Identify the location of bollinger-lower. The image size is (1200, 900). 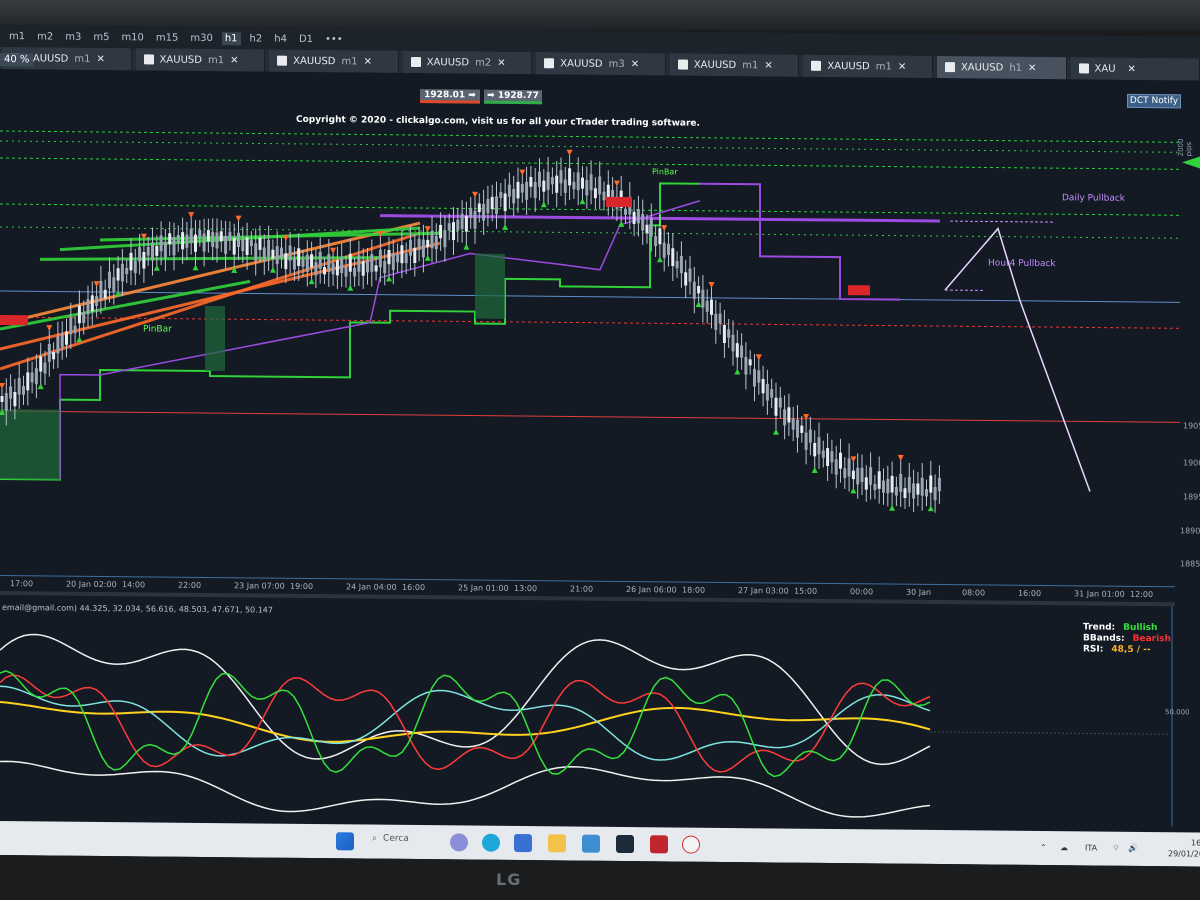
(465, 789).